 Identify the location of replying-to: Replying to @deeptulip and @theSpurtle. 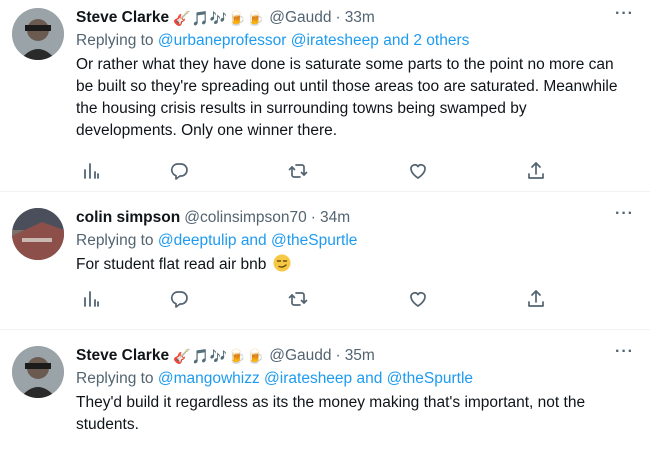
(348, 241).